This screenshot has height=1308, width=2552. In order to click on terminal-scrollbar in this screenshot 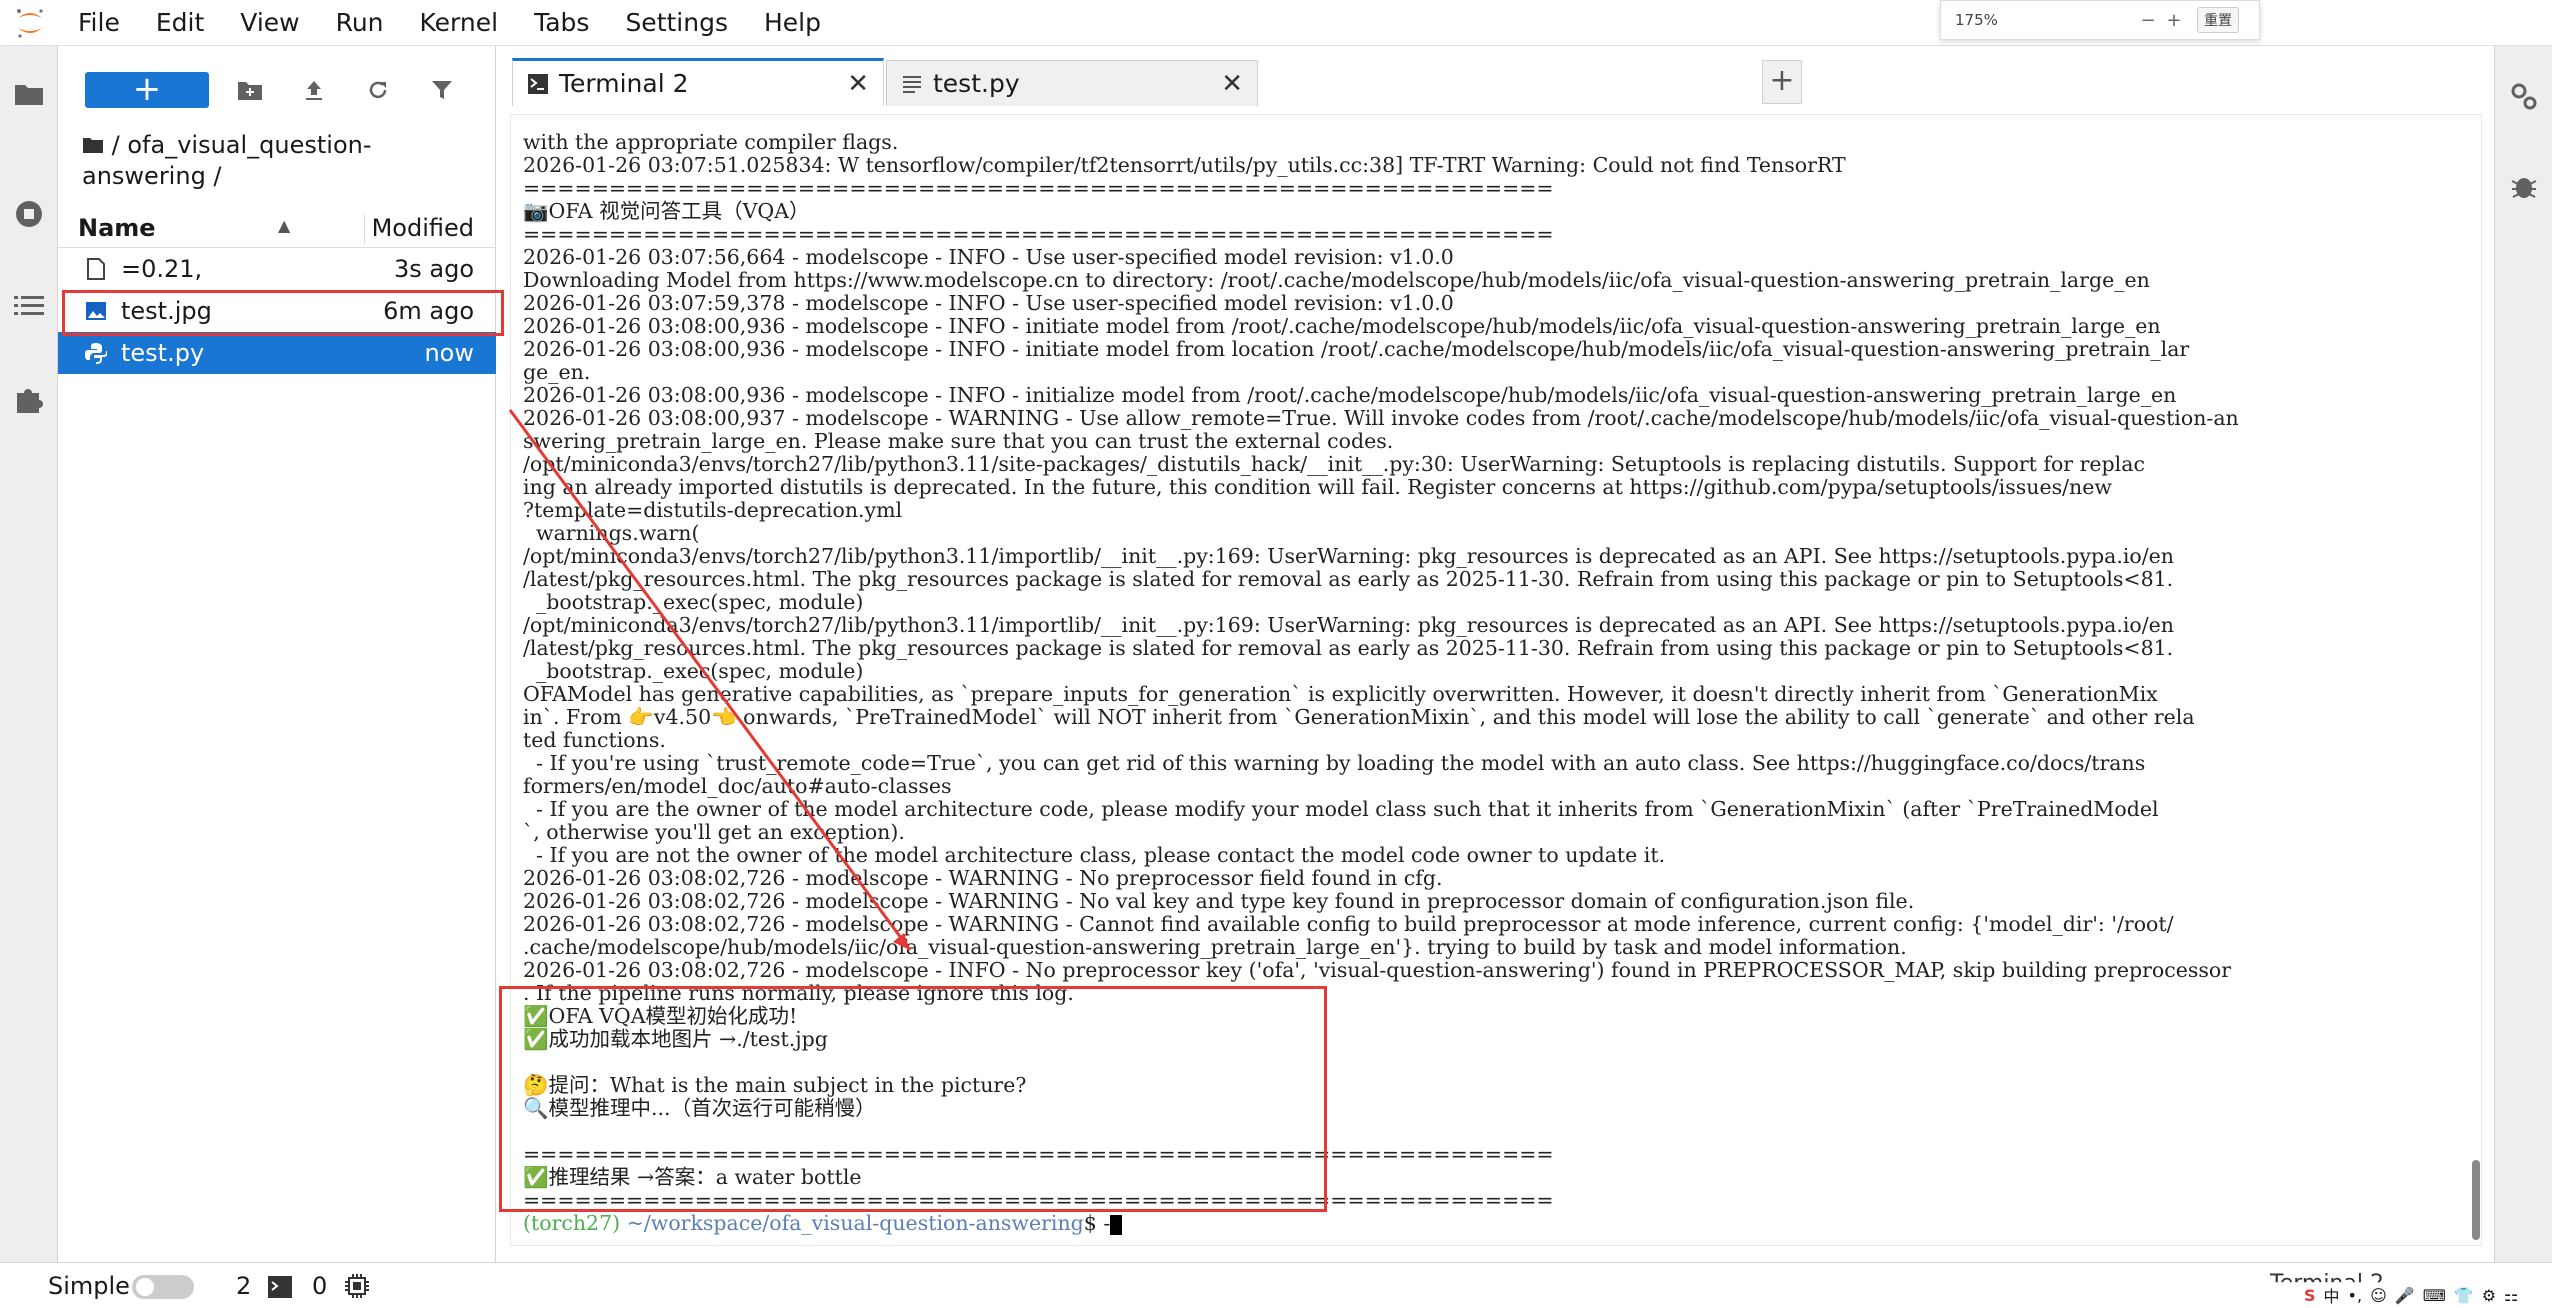, I will do `click(2476, 681)`.